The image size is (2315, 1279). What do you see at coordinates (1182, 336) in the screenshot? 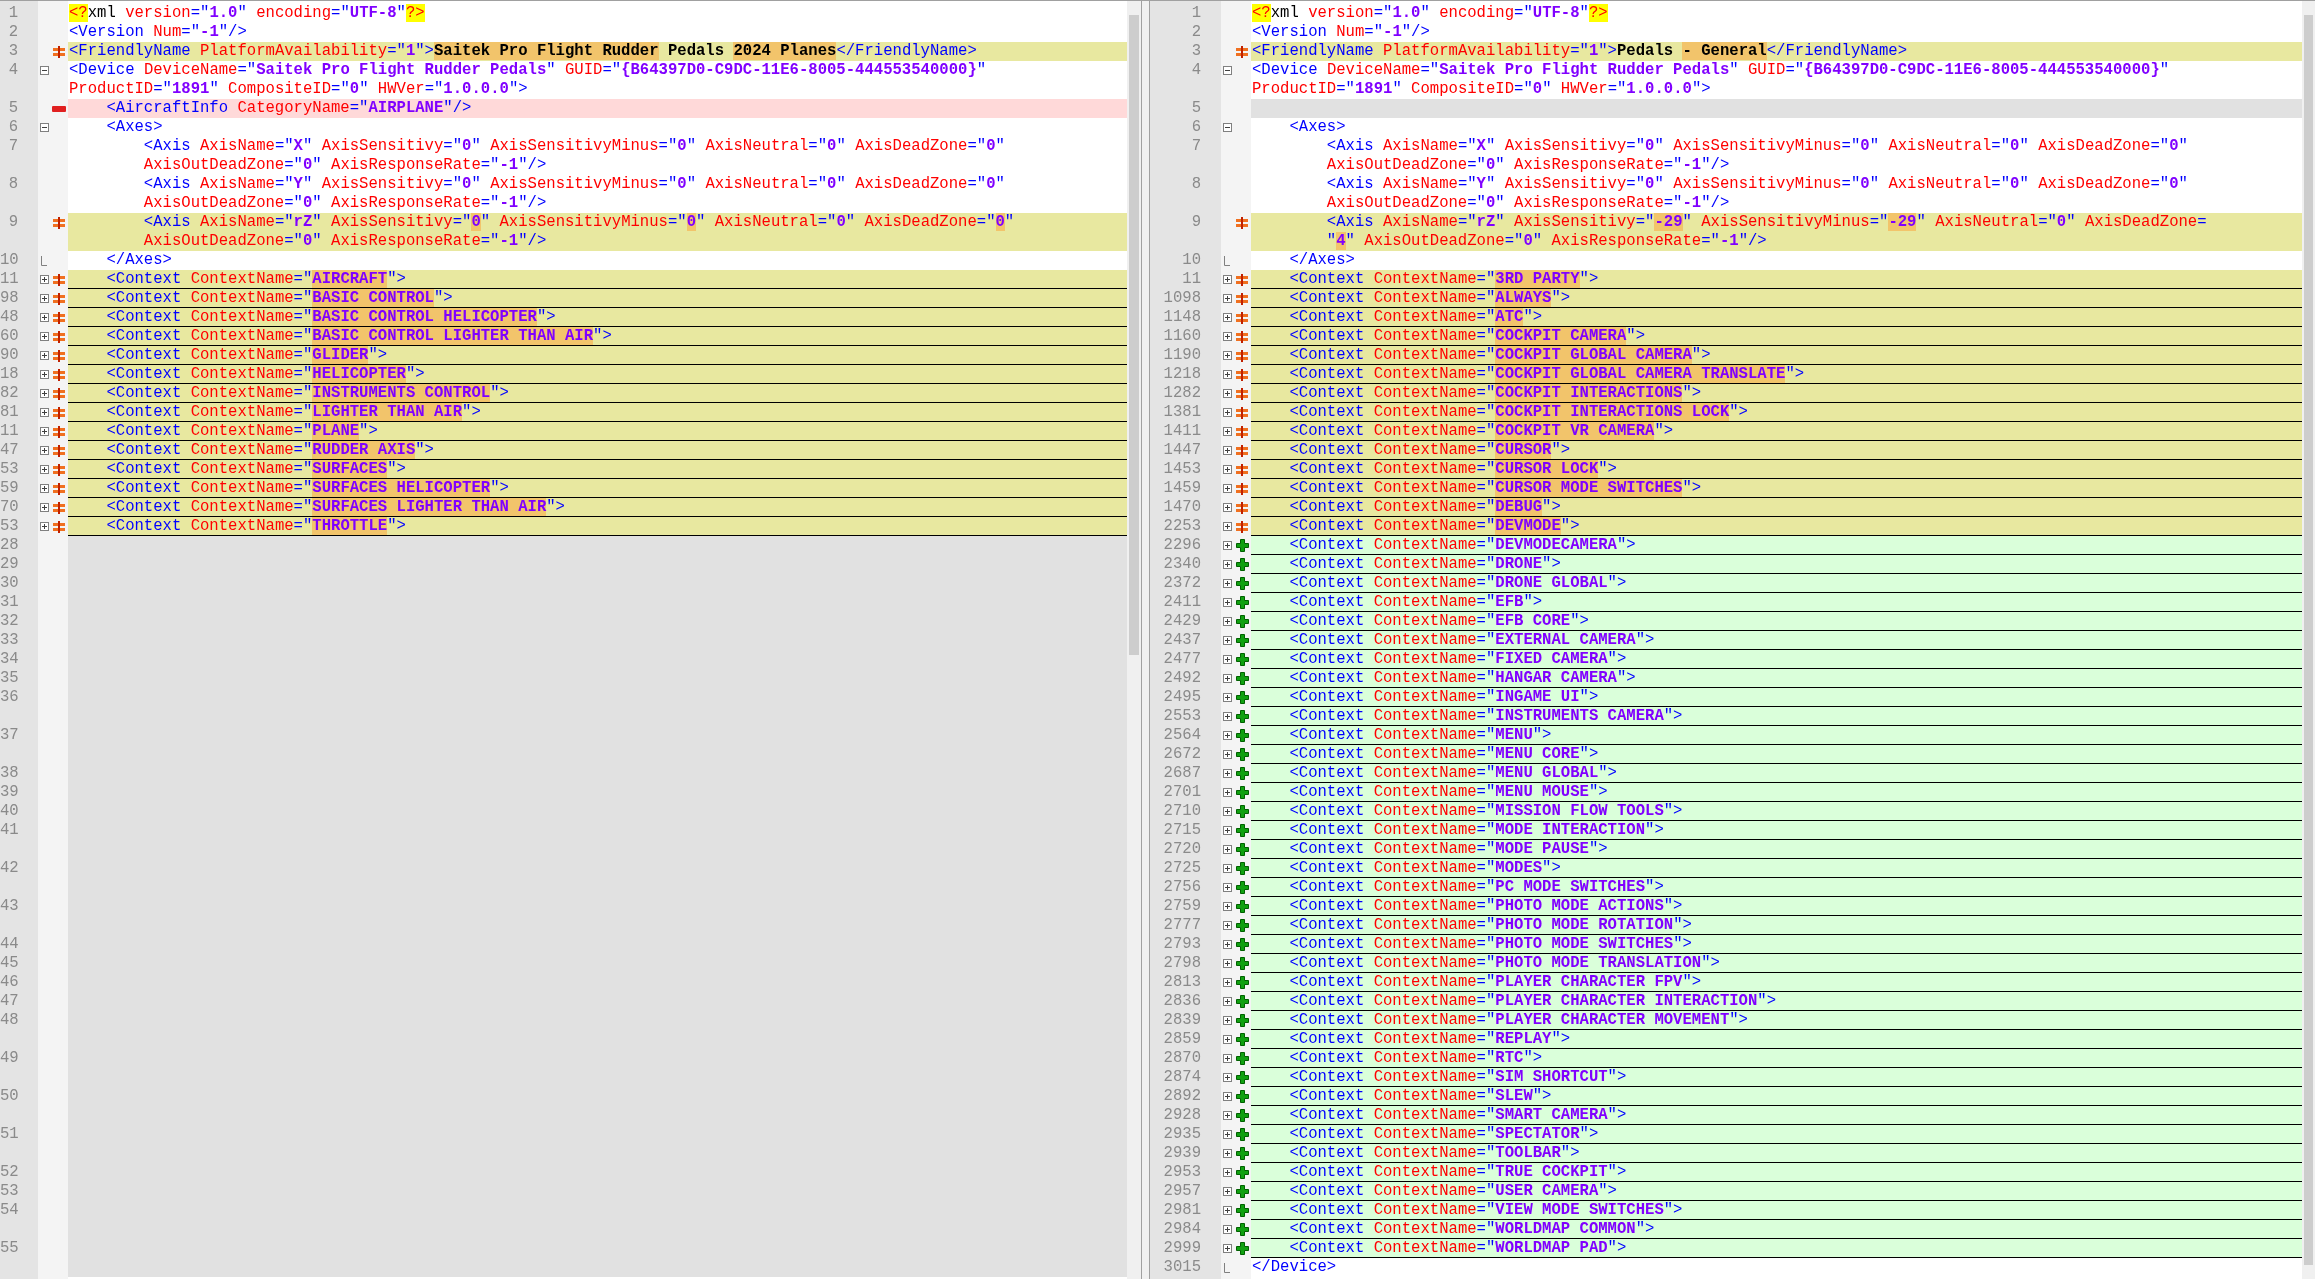
I see `line-number: 1160` at bounding box center [1182, 336].